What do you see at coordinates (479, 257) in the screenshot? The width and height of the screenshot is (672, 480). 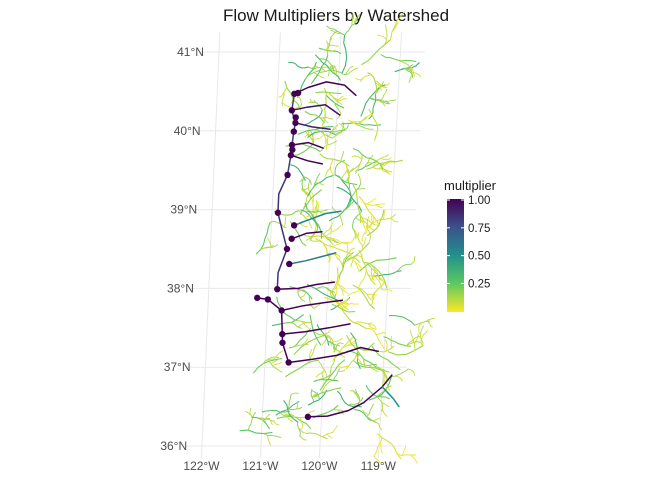 I see `legend-tick-label: 0.50` at bounding box center [479, 257].